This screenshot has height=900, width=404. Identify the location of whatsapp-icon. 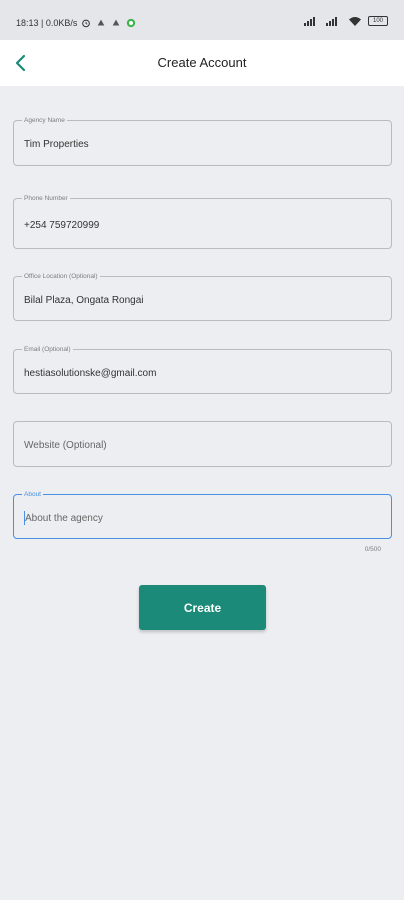
(131, 23).